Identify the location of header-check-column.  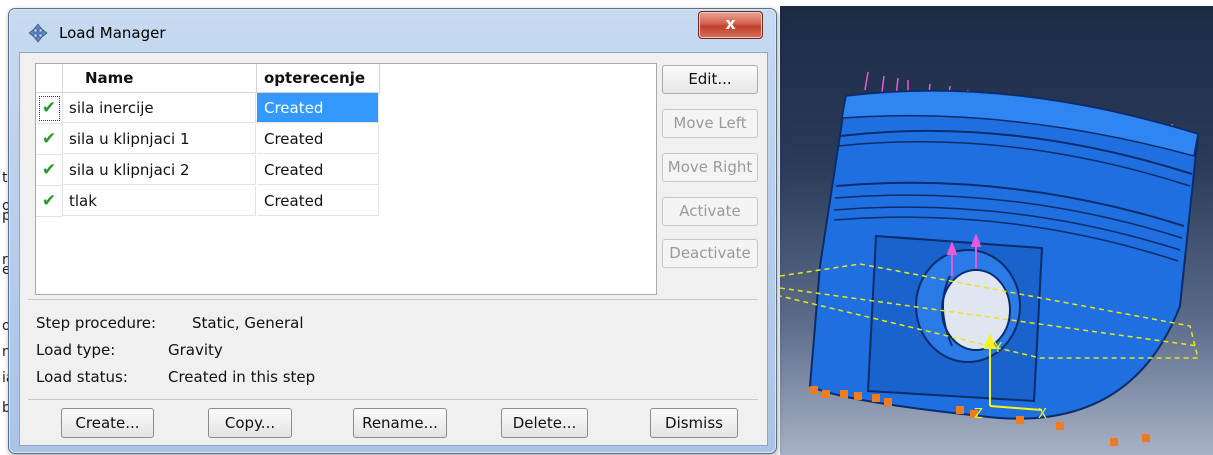
(49, 78).